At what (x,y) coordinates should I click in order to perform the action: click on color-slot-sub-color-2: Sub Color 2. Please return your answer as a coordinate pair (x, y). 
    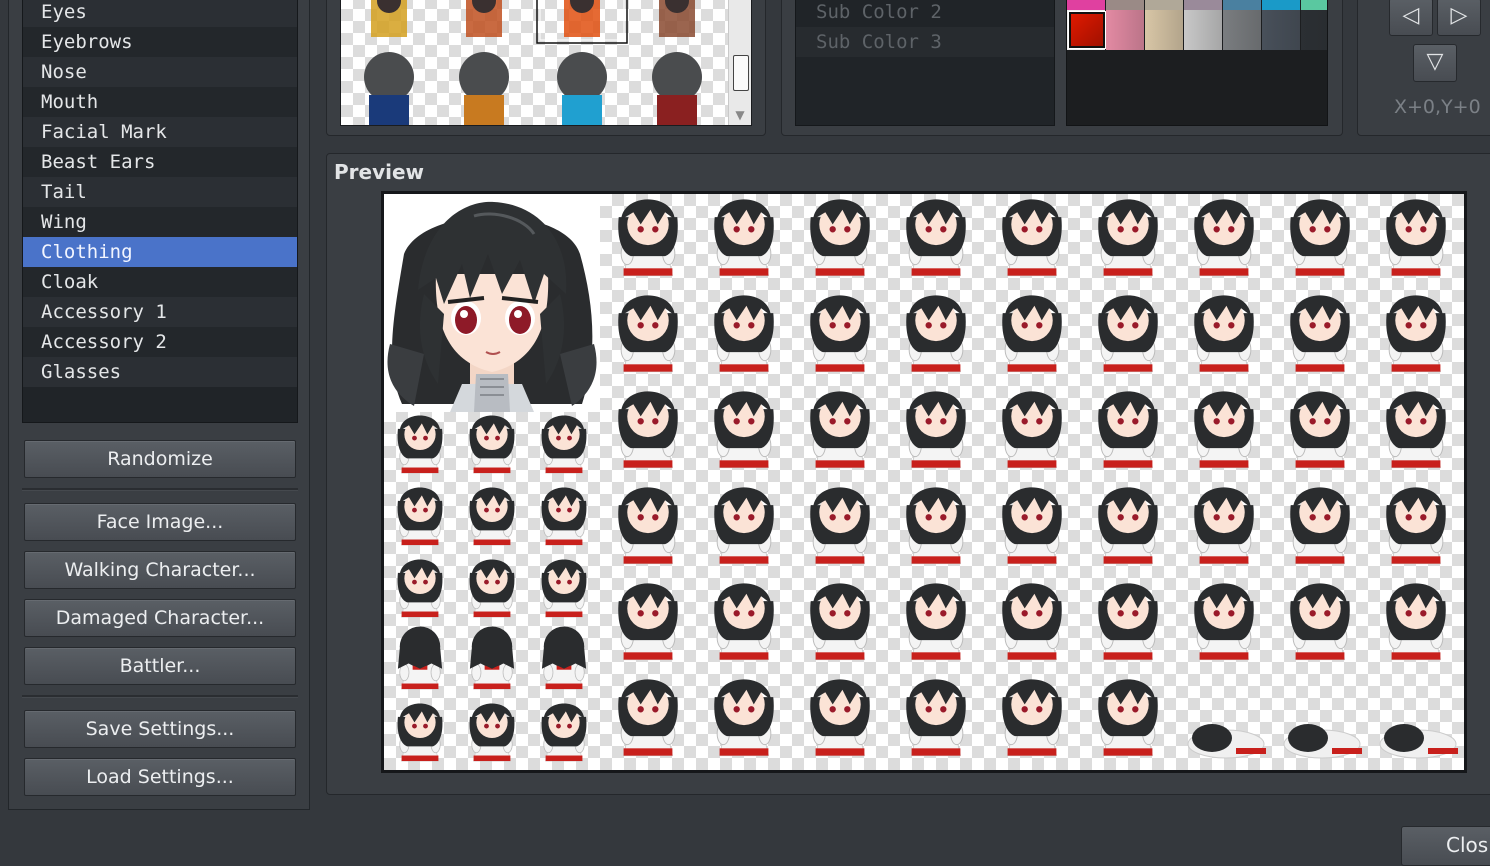
    Looking at the image, I should click on (925, 13).